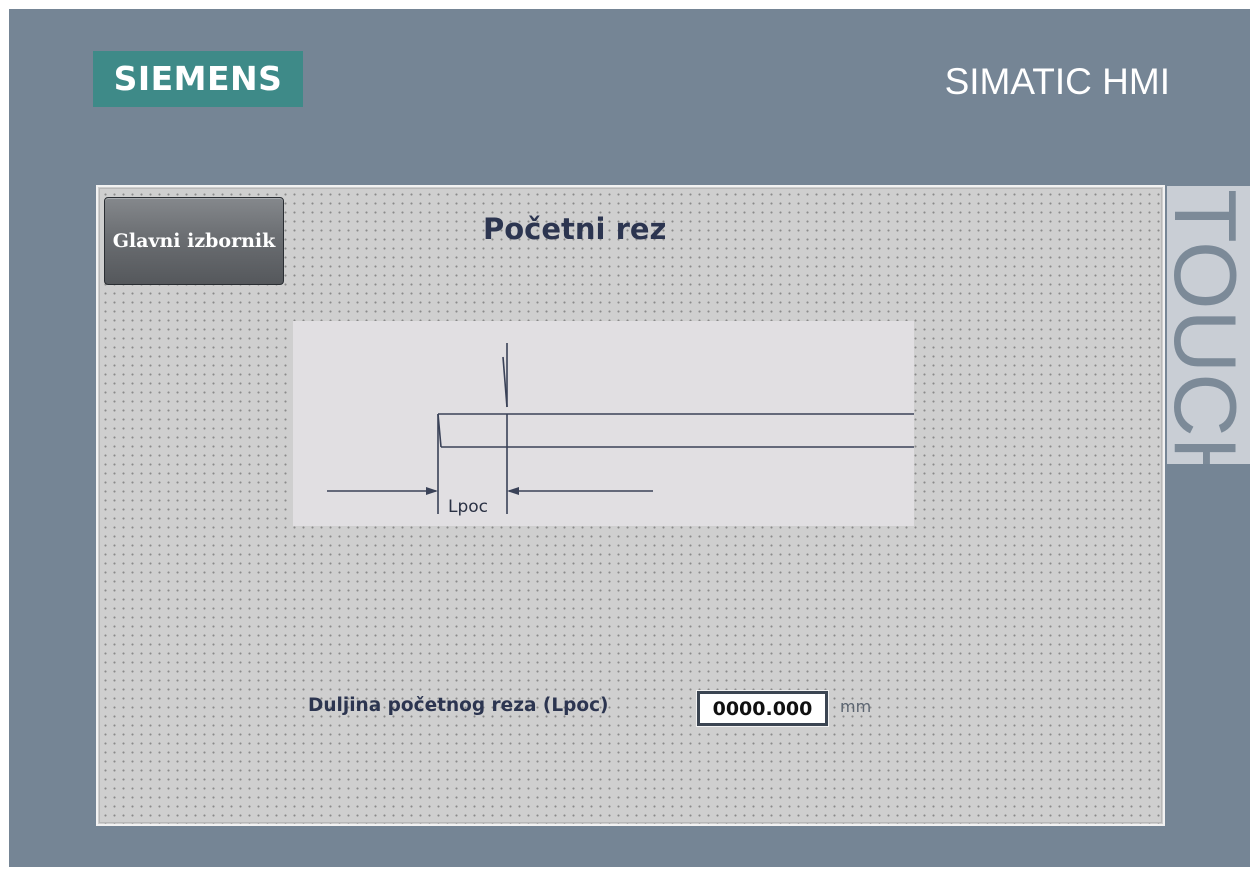 The height and width of the screenshot is (876, 1250). I want to click on initial-cut-diagram: Lpoc, so click(603, 423).